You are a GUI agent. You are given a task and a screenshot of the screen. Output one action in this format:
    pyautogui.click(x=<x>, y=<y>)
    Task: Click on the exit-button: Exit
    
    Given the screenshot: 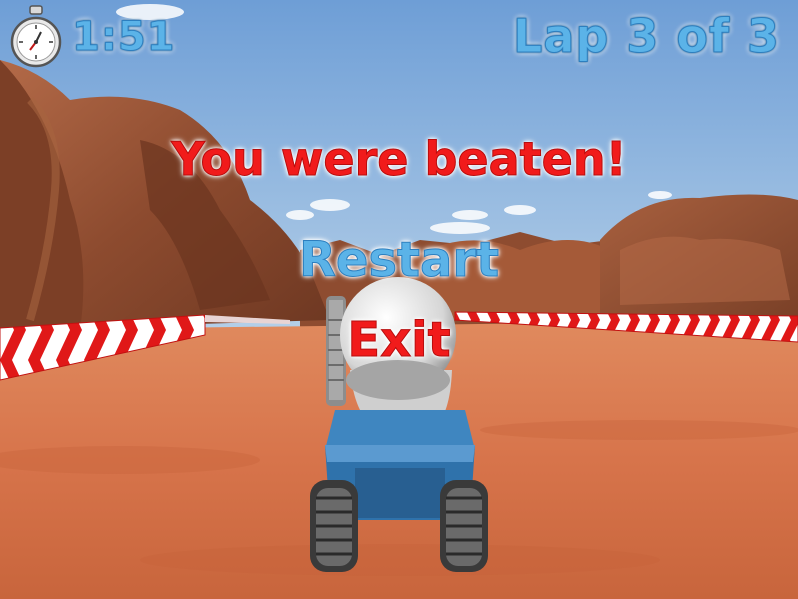 What is the action you would take?
    pyautogui.click(x=399, y=340)
    